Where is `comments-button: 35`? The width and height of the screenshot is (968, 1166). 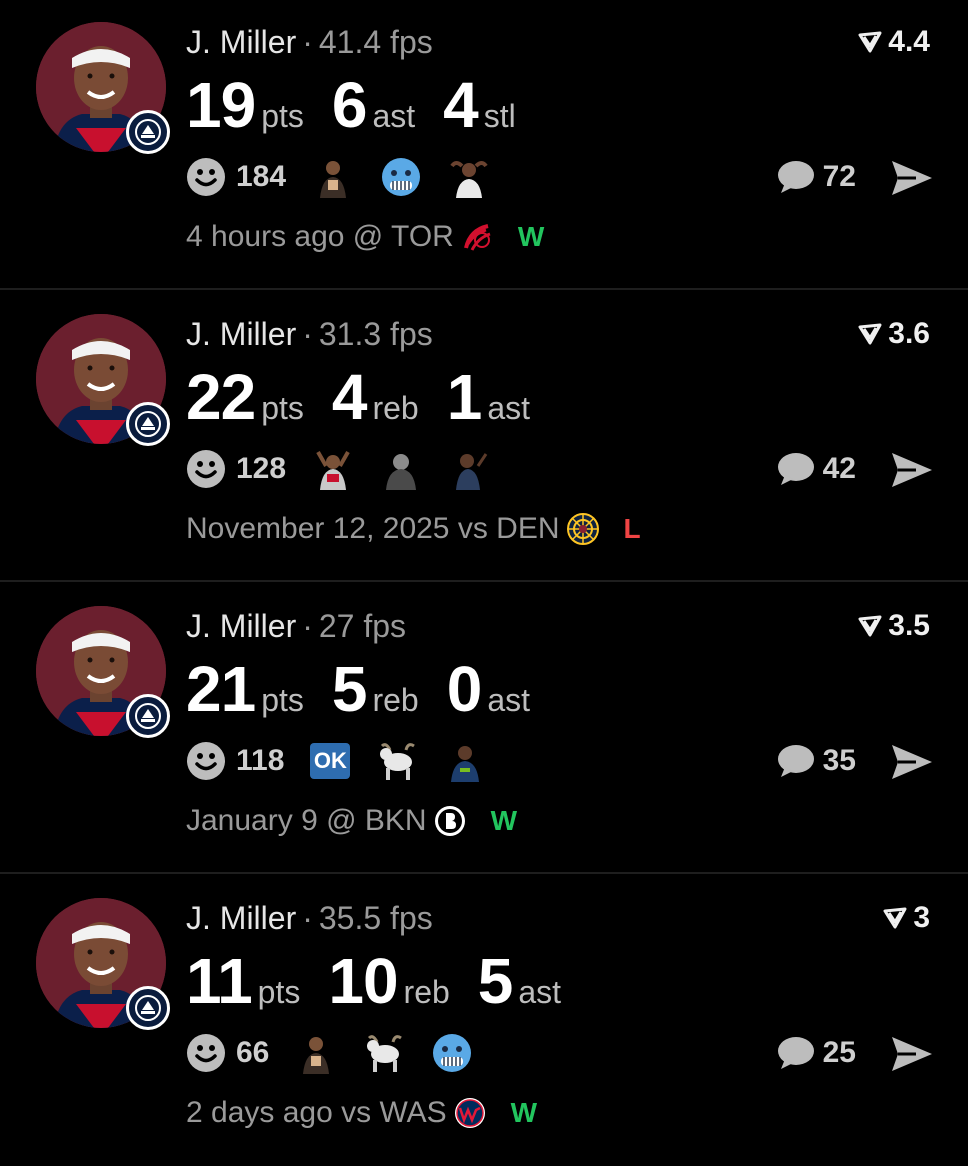 comments-button: 35 is located at coordinates (815, 761).